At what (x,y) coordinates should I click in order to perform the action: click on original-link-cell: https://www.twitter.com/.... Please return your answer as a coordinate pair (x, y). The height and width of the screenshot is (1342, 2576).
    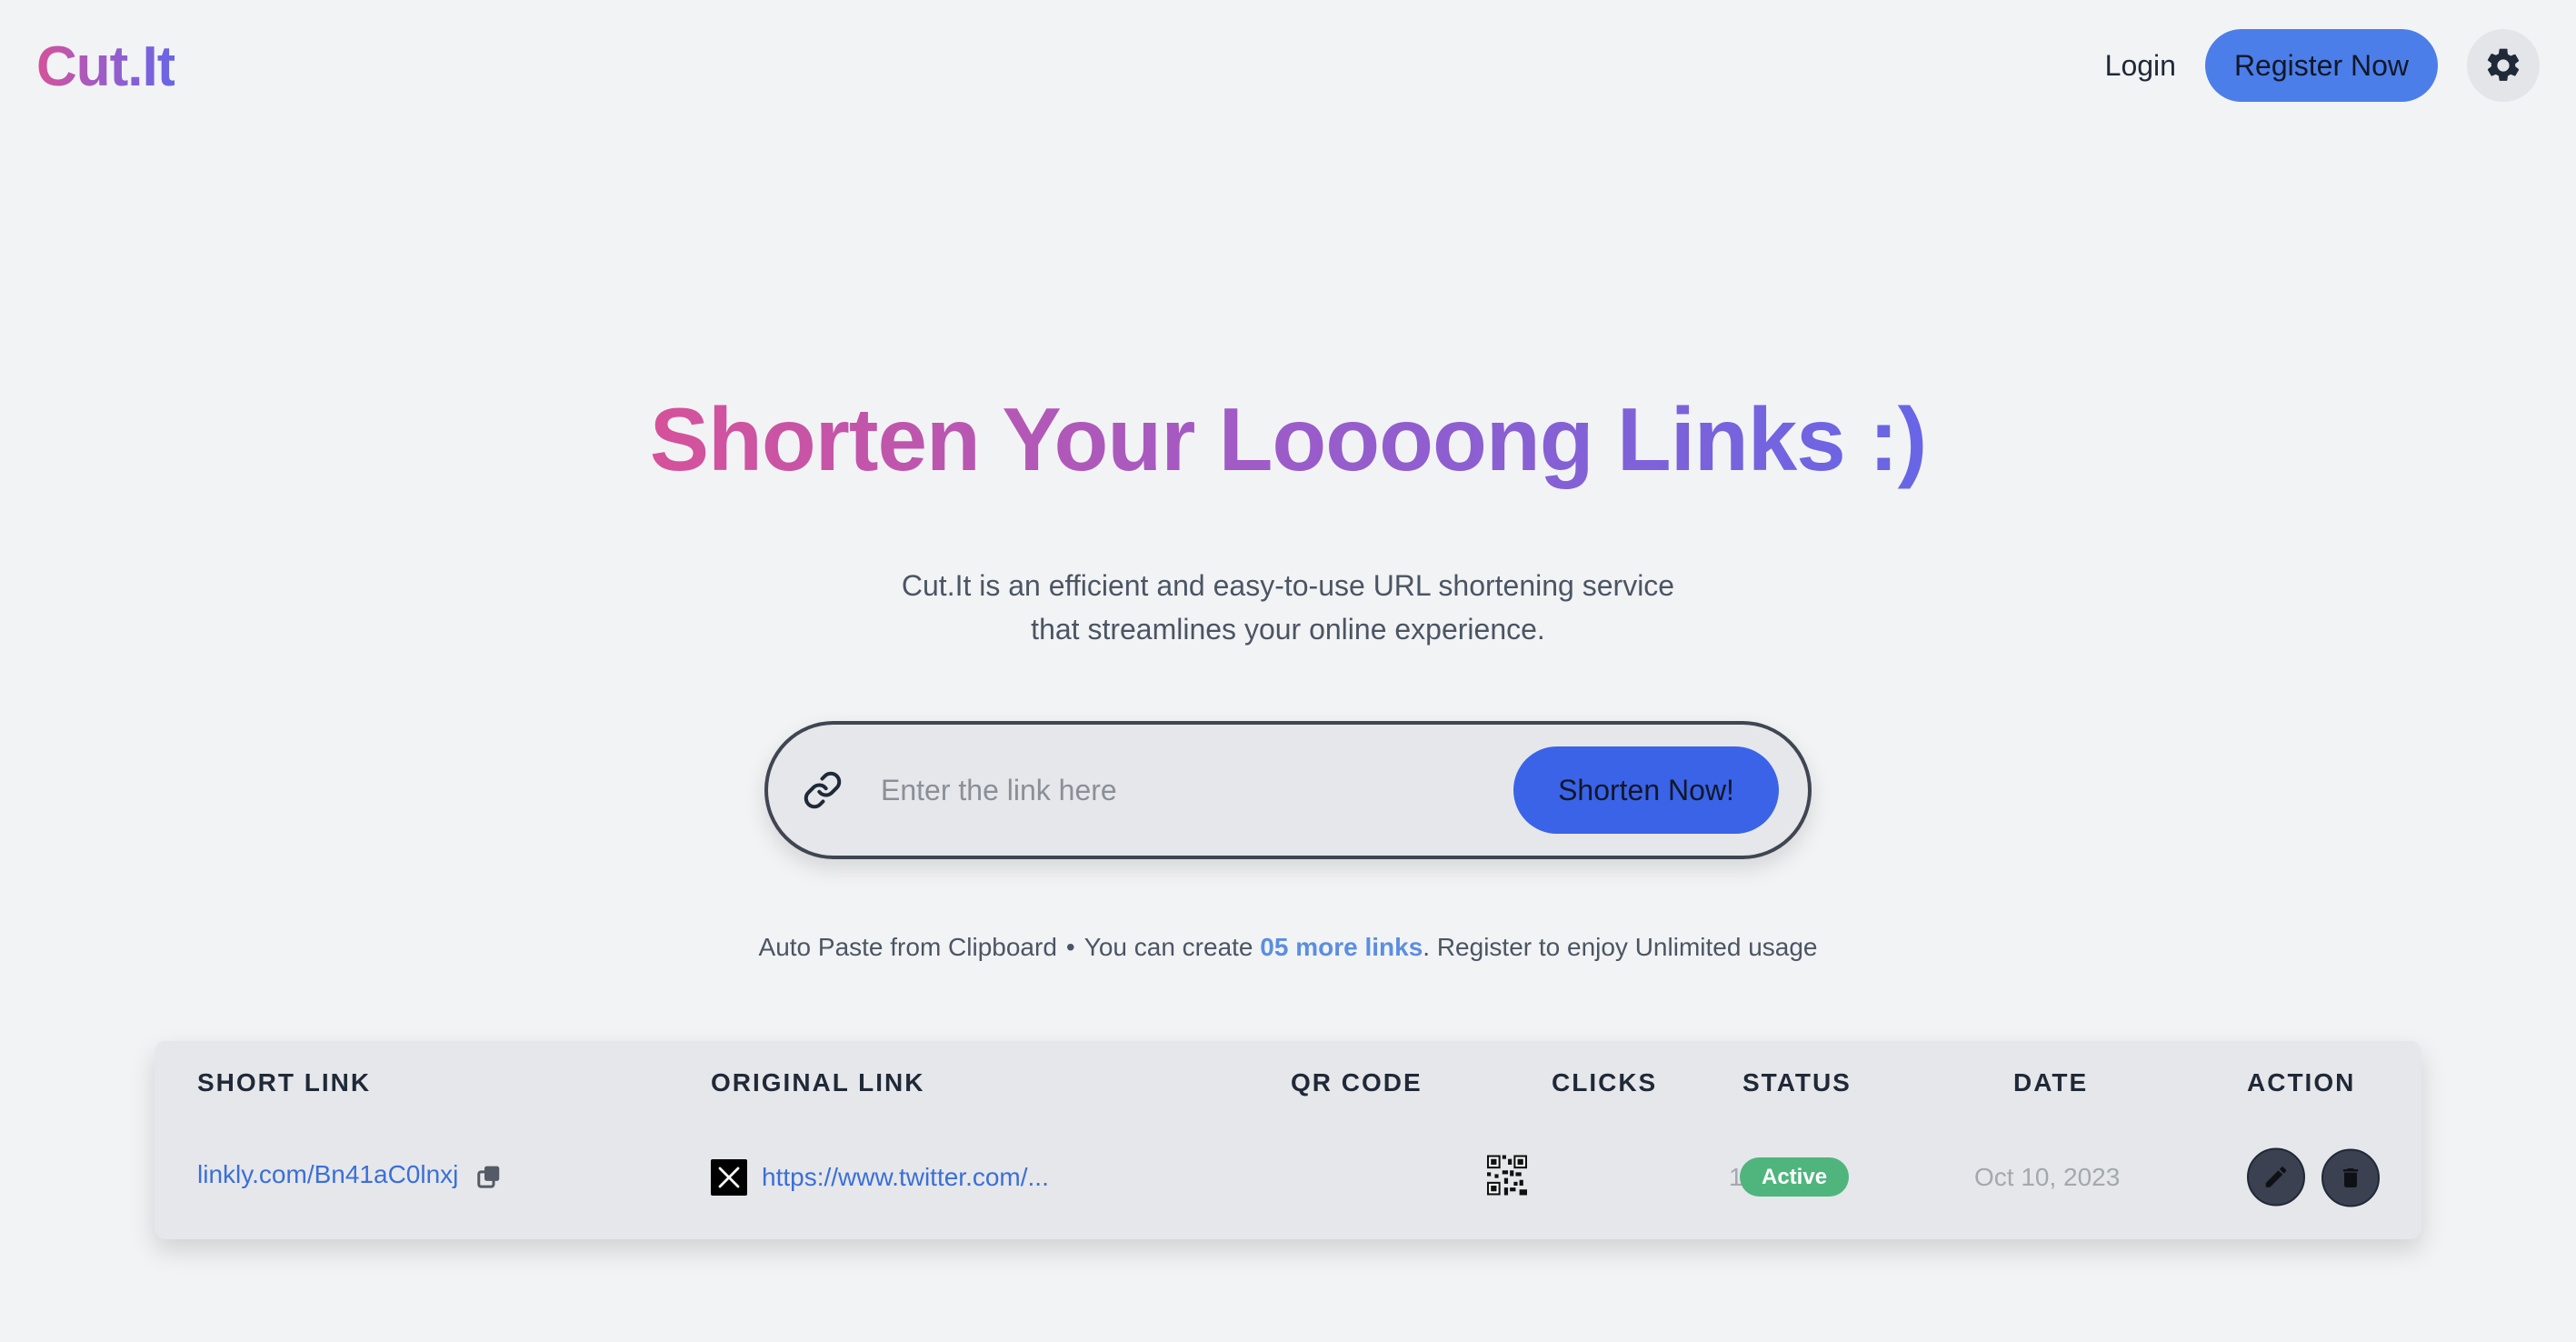
    Looking at the image, I should click on (880, 1177).